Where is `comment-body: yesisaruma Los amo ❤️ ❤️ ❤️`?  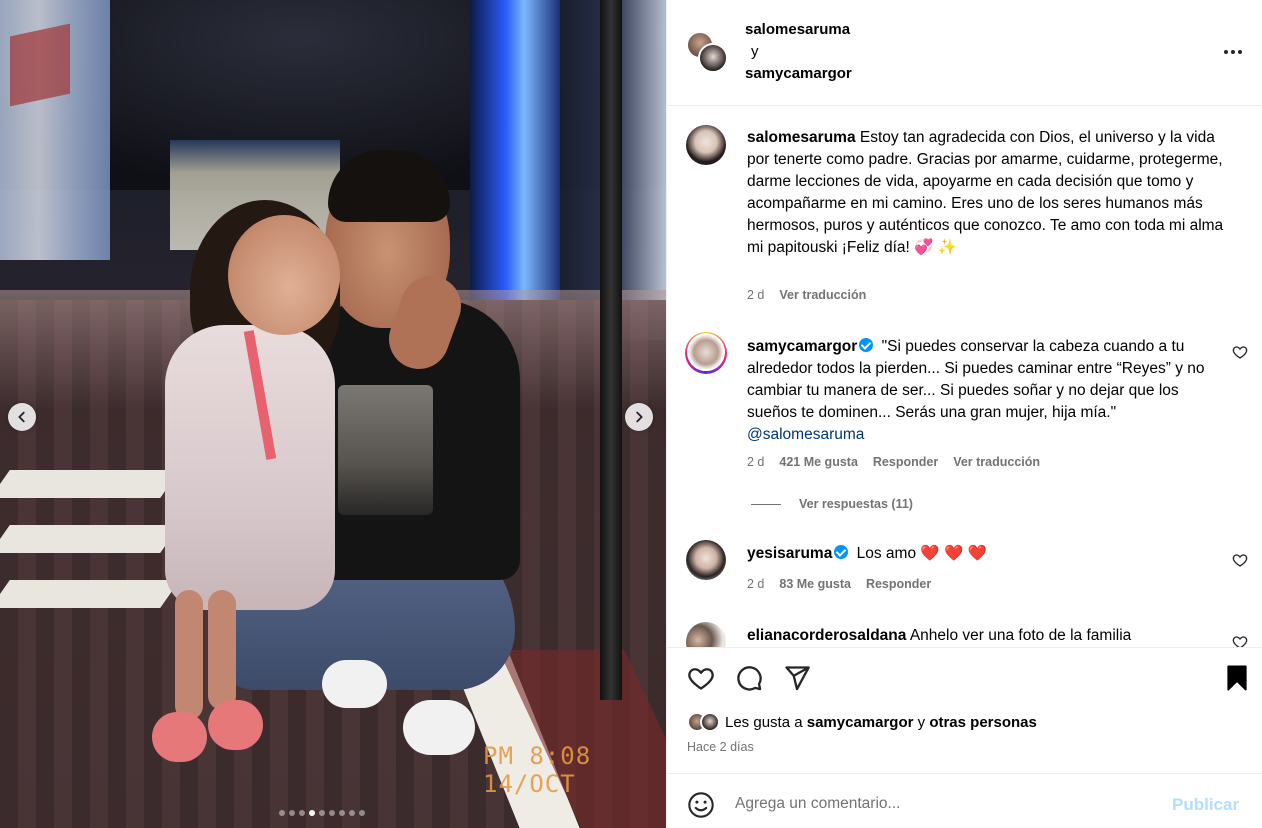 comment-body: yesisaruma Los amo ❤️ ❤️ ❤️ is located at coordinates (987, 554).